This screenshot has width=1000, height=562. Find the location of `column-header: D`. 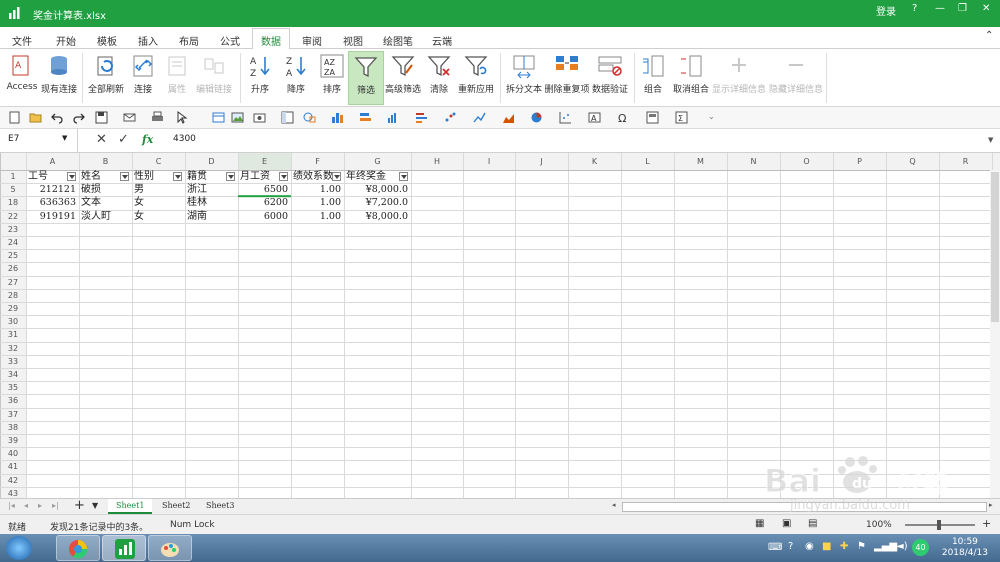

column-header: D is located at coordinates (211, 162).